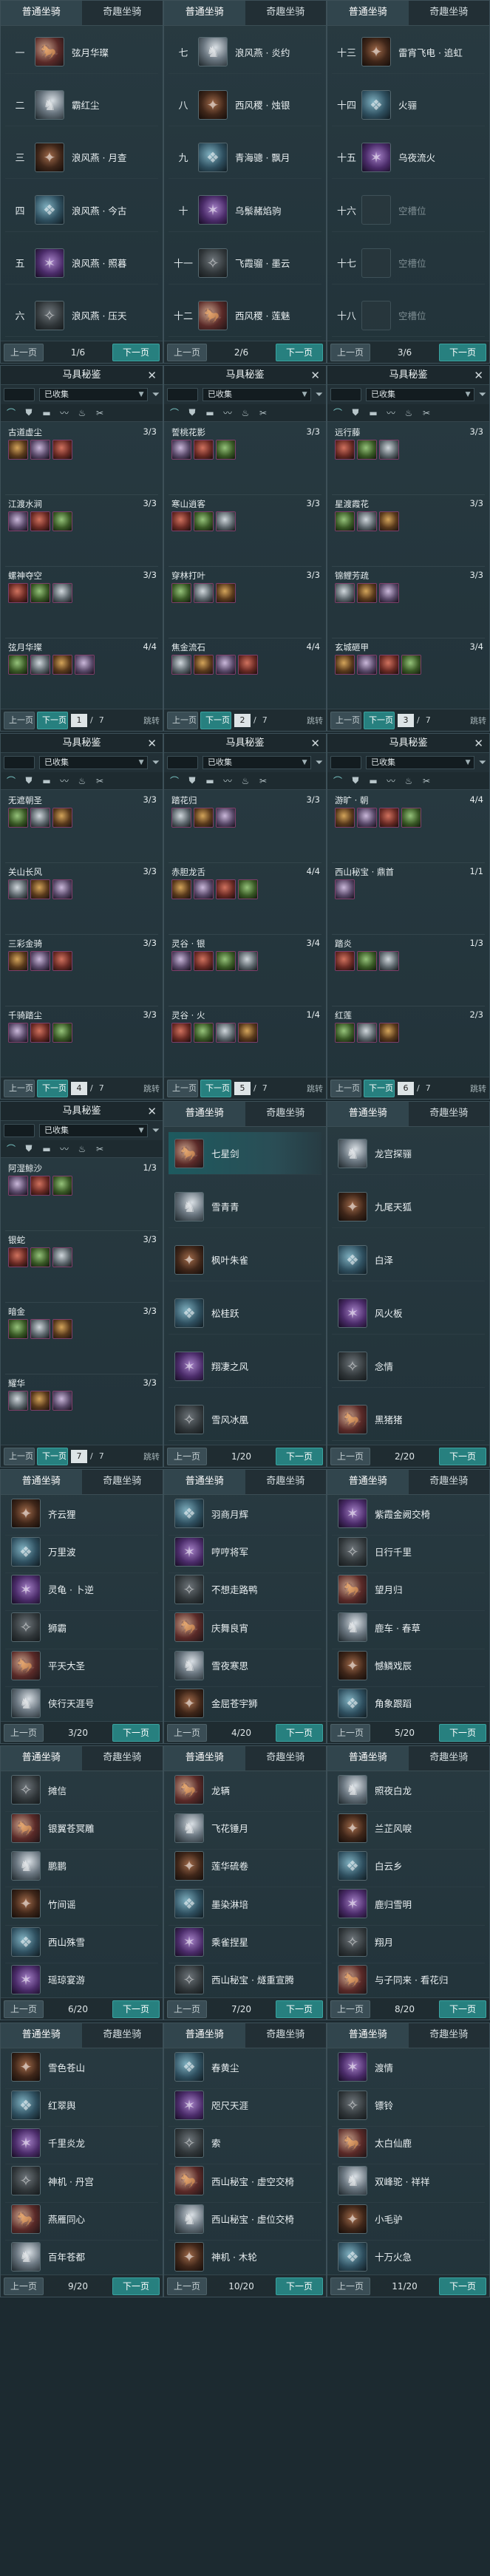 The image size is (490, 2576). I want to click on tail-category-icon: ✂, so click(427, 781).